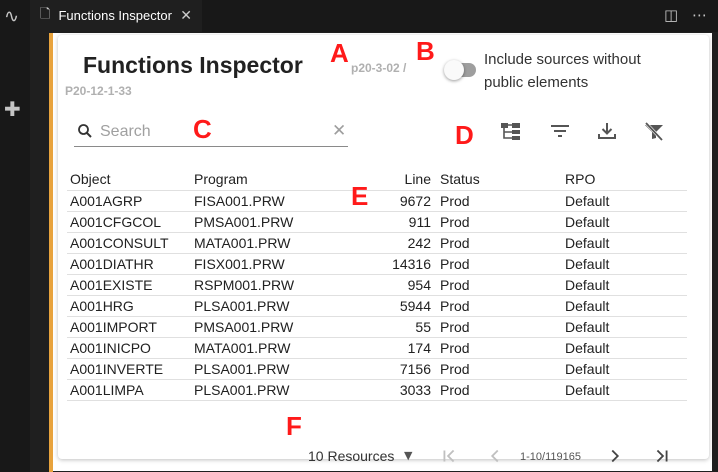  What do you see at coordinates (360, 196) in the screenshot?
I see `annotation-e: E` at bounding box center [360, 196].